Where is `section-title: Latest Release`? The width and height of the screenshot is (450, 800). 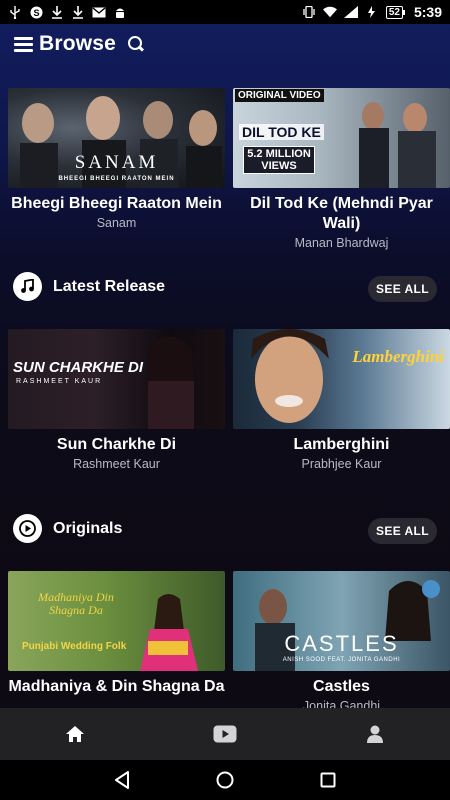
section-title: Latest Release is located at coordinates (109, 286).